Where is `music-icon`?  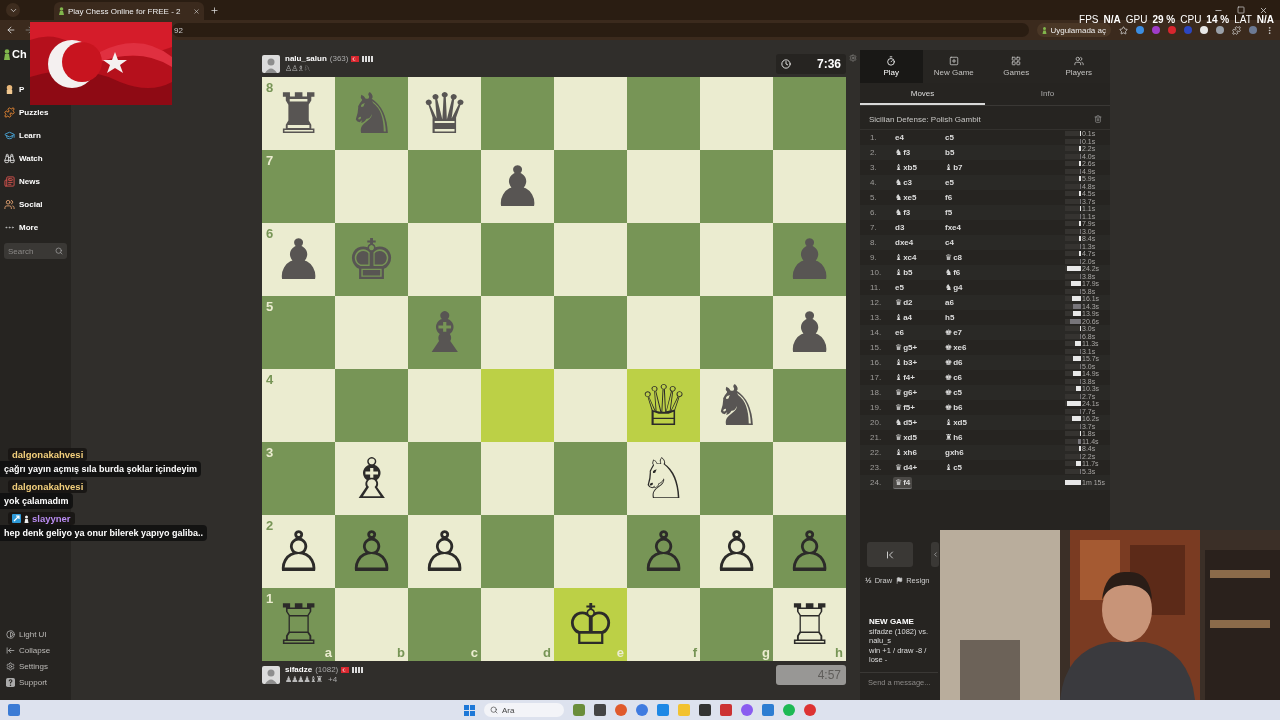
music-icon is located at coordinates (789, 710).